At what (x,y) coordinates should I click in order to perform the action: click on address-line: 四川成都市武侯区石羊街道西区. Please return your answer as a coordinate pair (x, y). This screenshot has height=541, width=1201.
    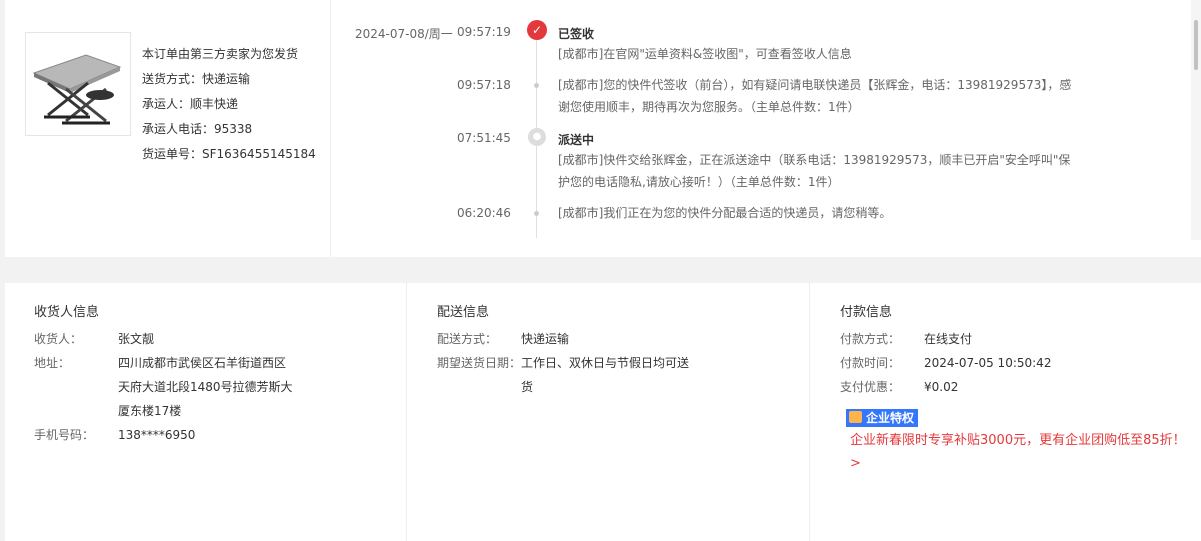
    Looking at the image, I should click on (202, 363).